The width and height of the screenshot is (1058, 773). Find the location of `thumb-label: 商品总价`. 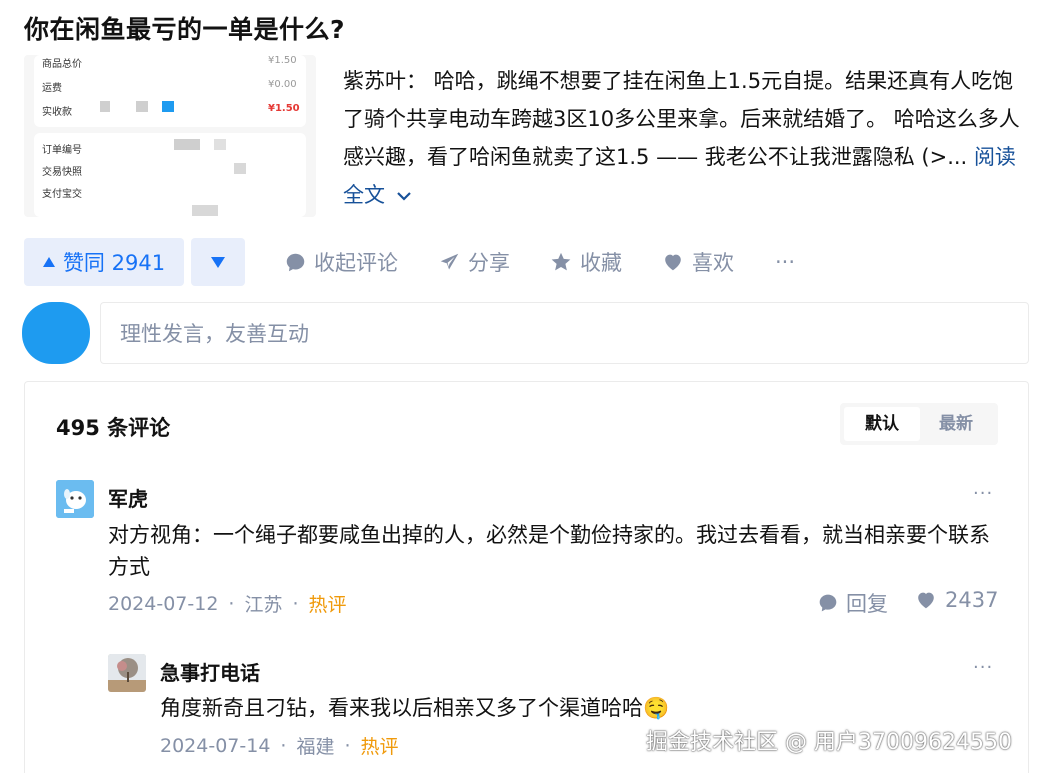

thumb-label: 商品总价 is located at coordinates (62, 64).